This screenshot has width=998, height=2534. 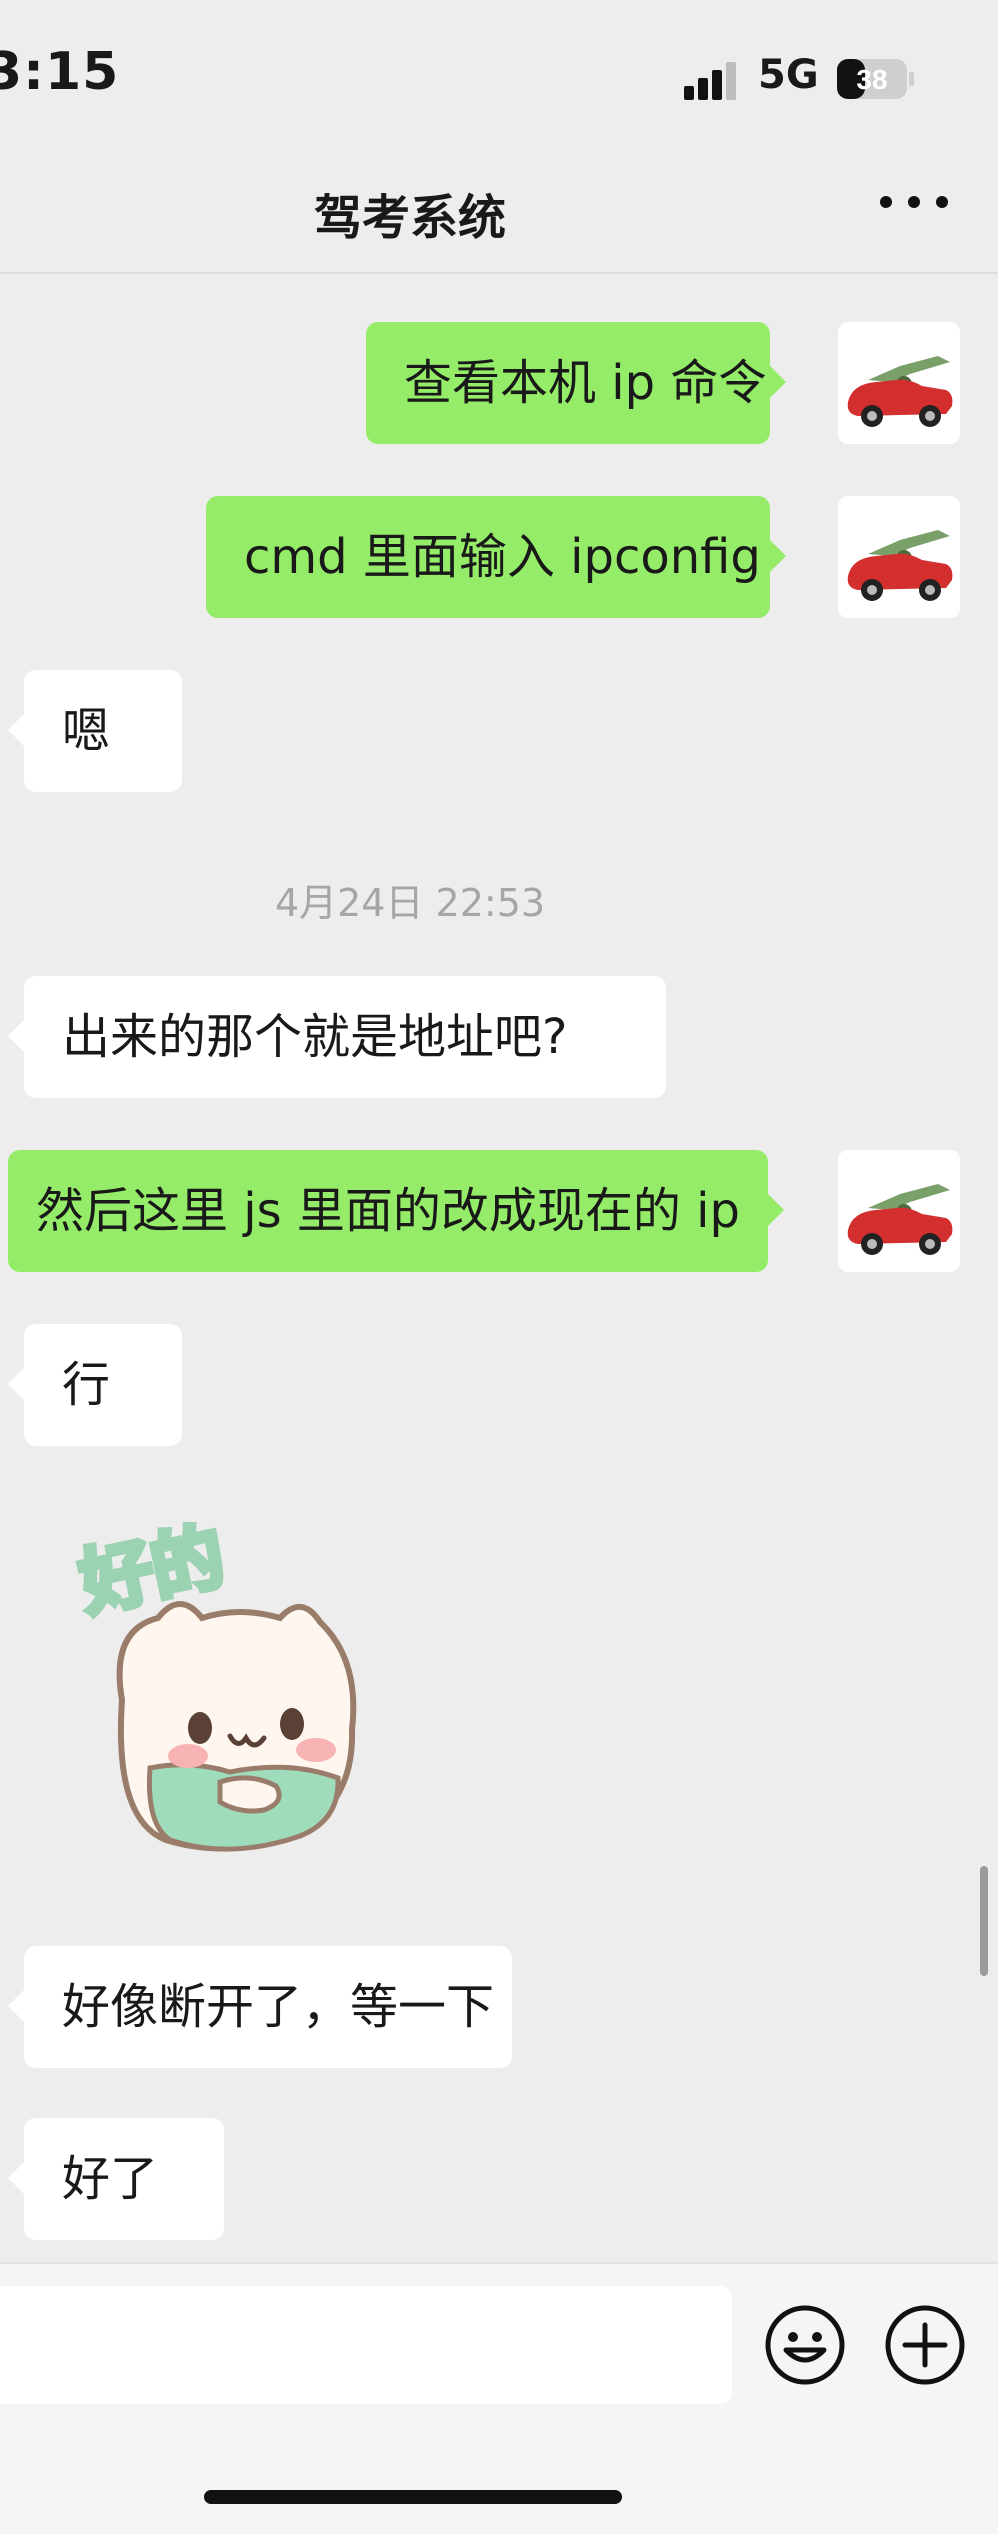 I want to click on message-bubble-incoming: 嗯, so click(x=95, y=731).